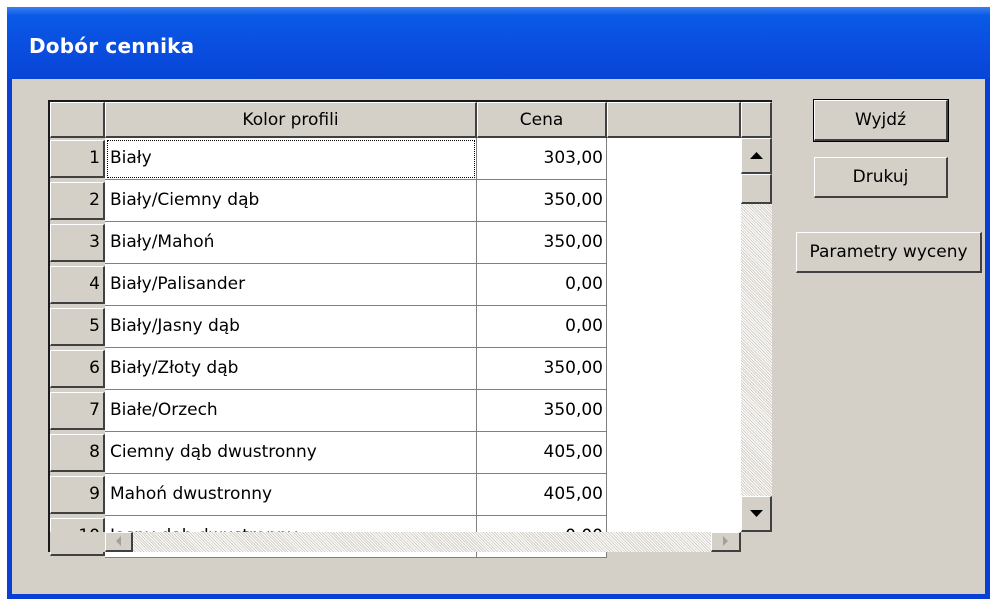 Image resolution: width=993 pixels, height=602 pixels. I want to click on row-header: 5, so click(77, 327).